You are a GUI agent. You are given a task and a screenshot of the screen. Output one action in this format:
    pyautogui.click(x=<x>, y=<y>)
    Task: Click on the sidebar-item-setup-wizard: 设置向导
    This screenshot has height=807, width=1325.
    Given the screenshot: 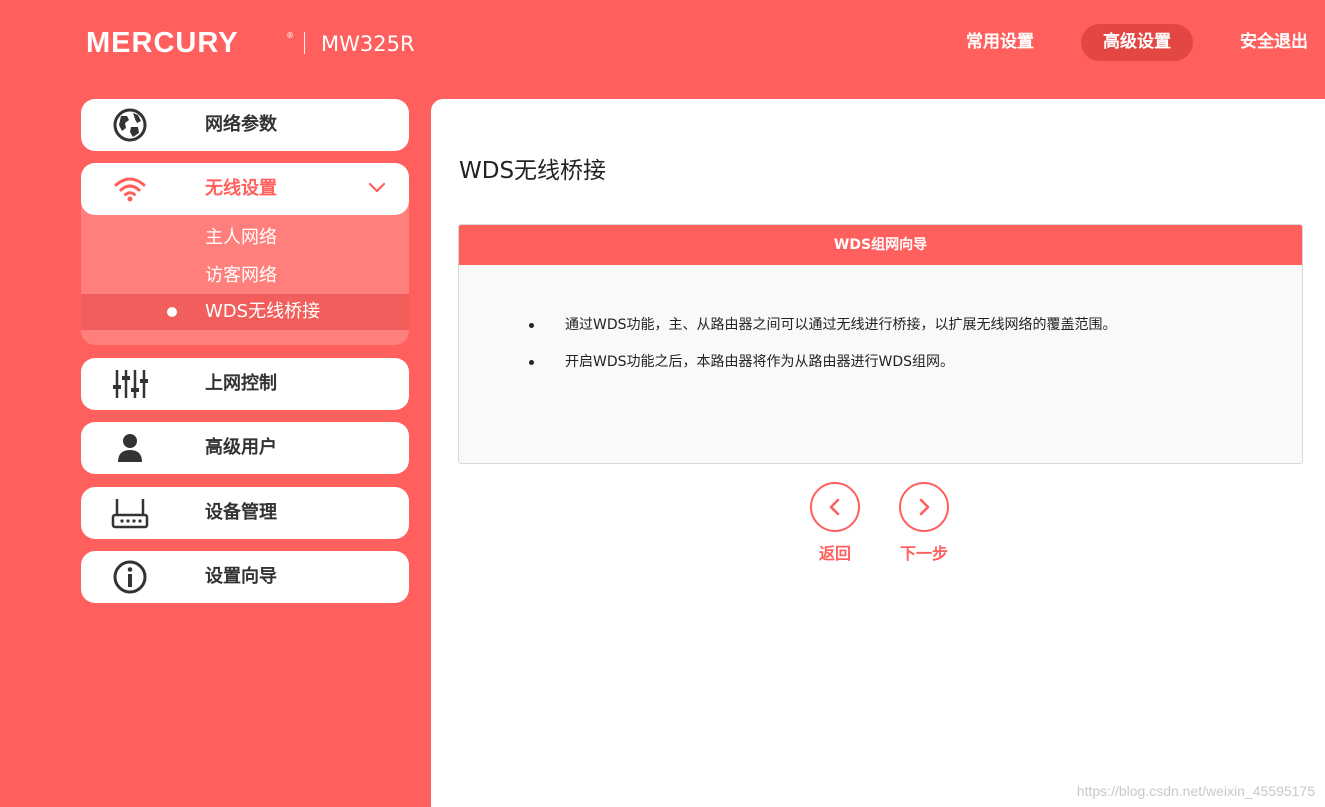 What is the action you would take?
    pyautogui.click(x=245, y=577)
    